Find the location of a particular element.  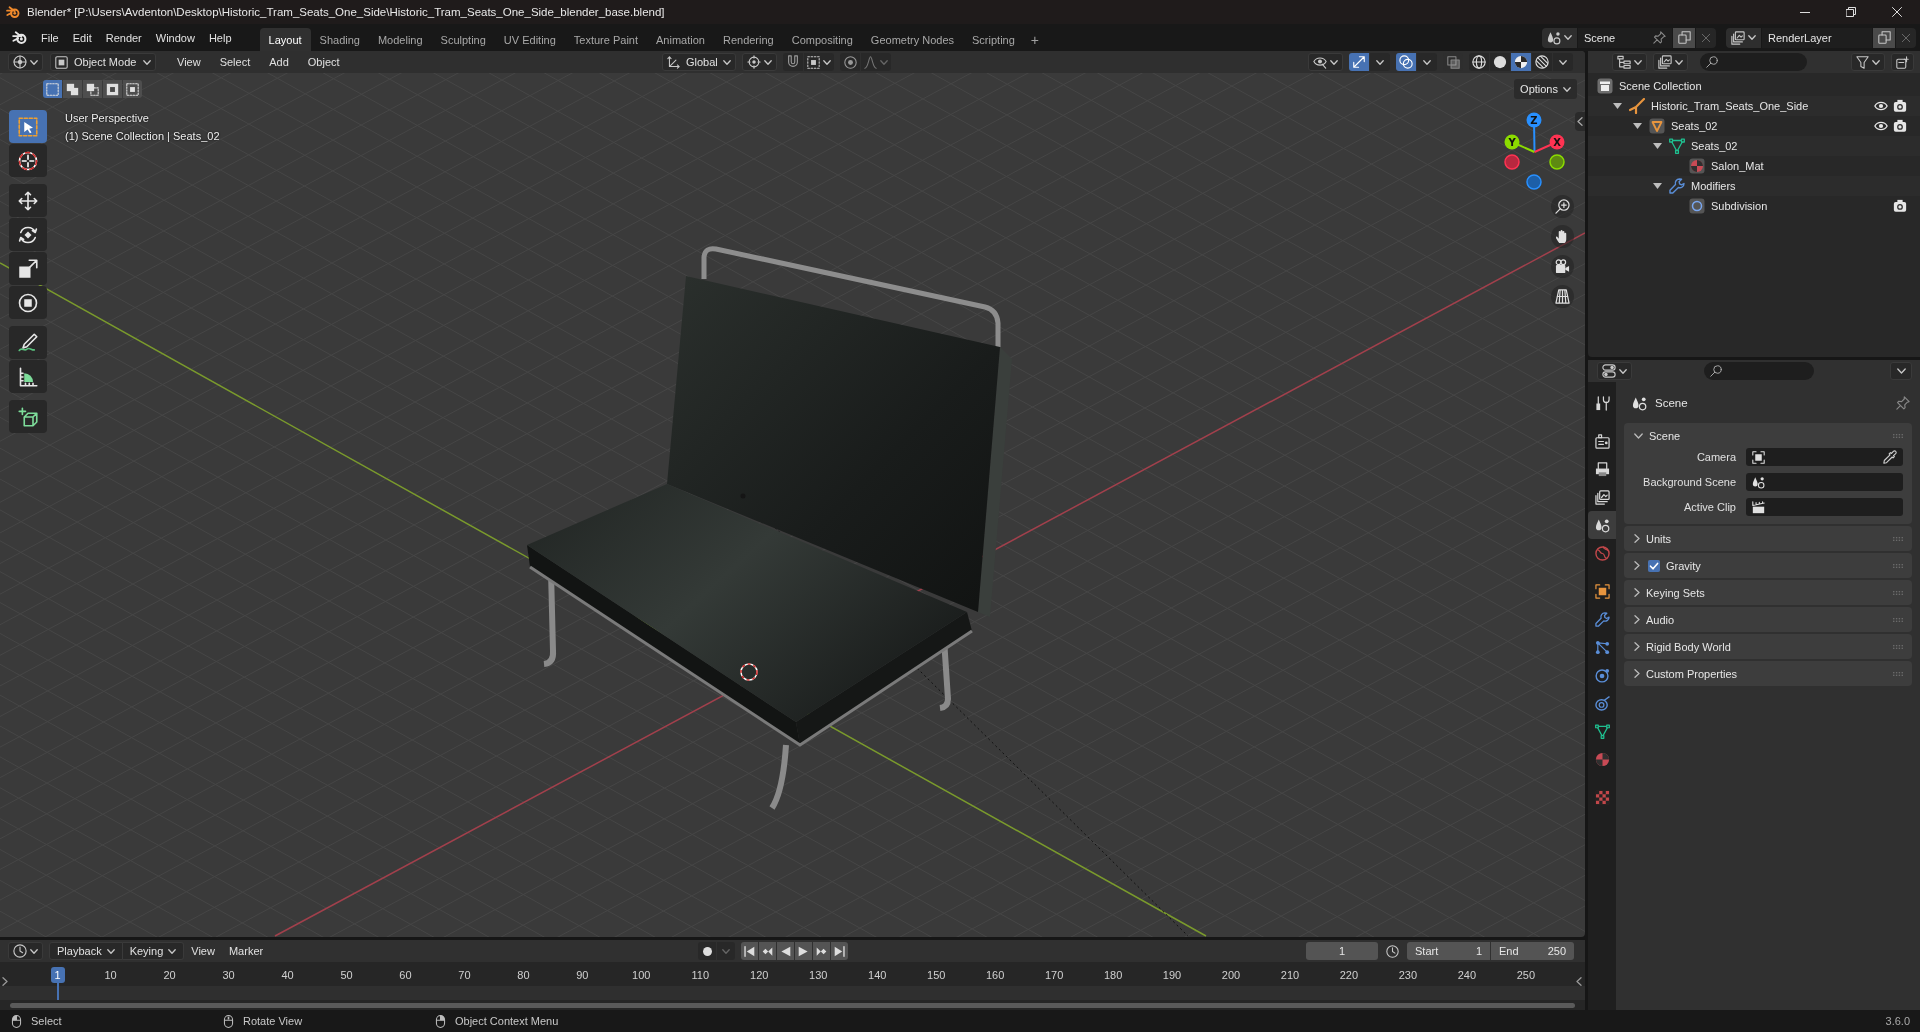

panel-title: Units is located at coordinates (1659, 538).